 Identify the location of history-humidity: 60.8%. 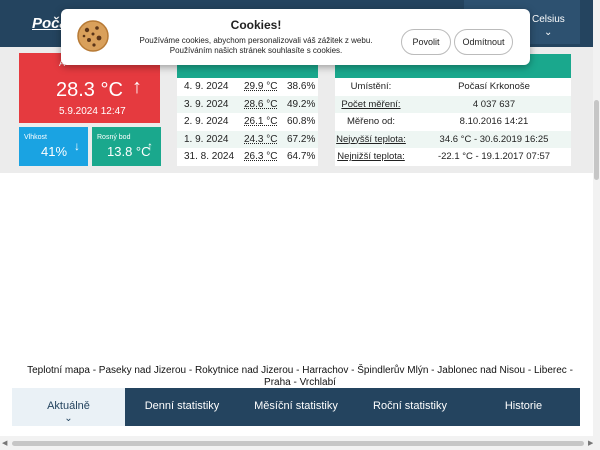
(301, 121).